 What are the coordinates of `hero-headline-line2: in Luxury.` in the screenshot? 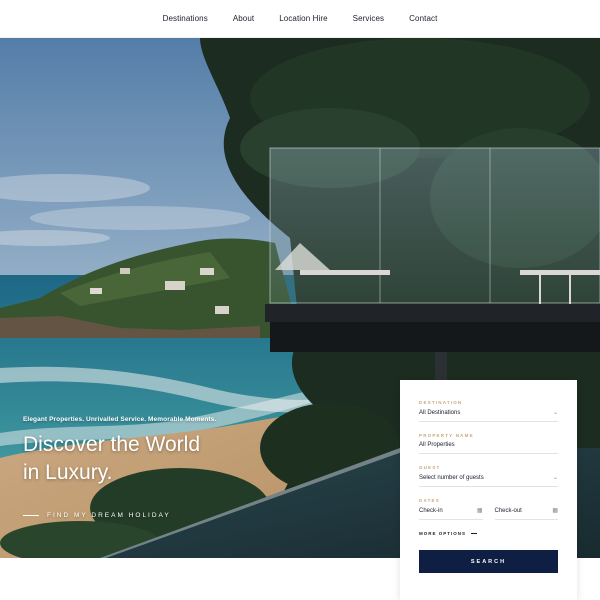 It's located at (68, 472).